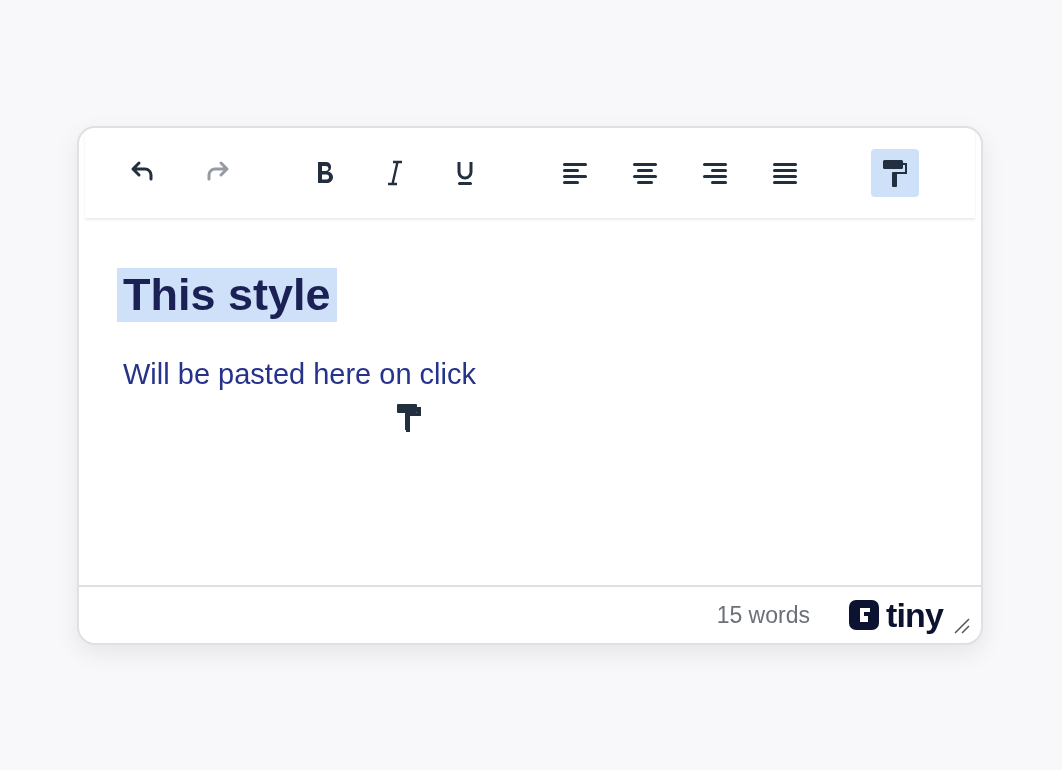 The image size is (1062, 770). What do you see at coordinates (863, 615) in the screenshot?
I see `logo-mark-icon` at bounding box center [863, 615].